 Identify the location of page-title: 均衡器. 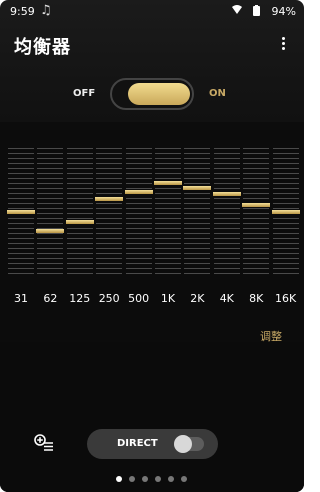
(42, 47).